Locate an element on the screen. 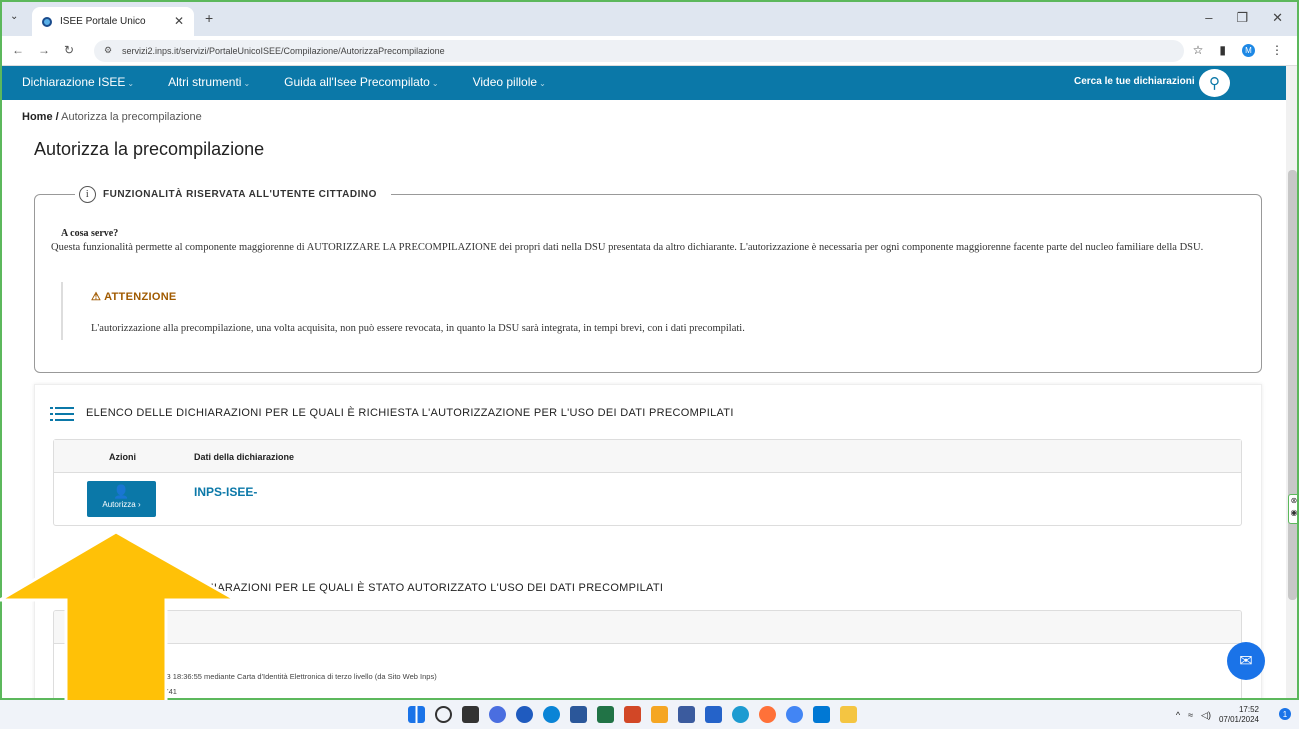 This screenshot has height=729, width=1299. skype-icon is located at coordinates (551, 714).